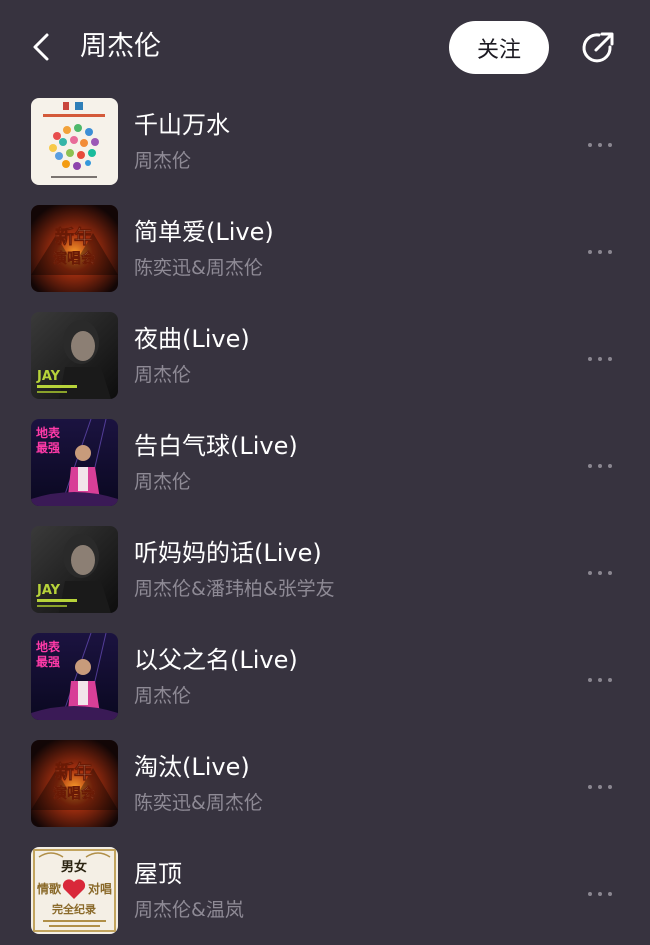 The width and height of the screenshot is (650, 945). Describe the element at coordinates (74, 890) in the screenshot. I see `love-songs-collection-cover: 男女 情歌 对唱 完全纪录` at that location.